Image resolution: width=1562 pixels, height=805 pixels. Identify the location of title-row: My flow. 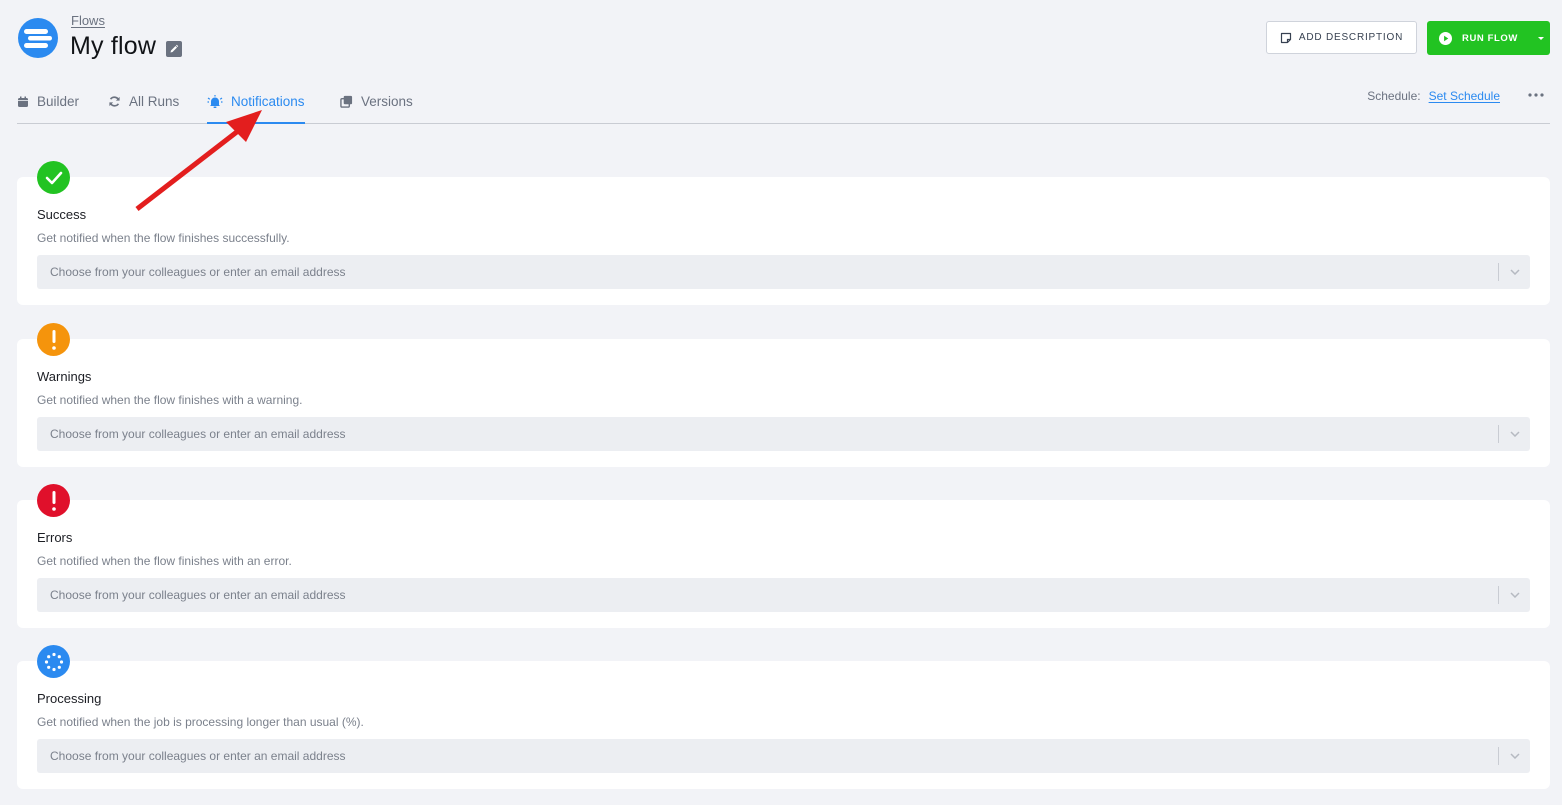
(126, 46).